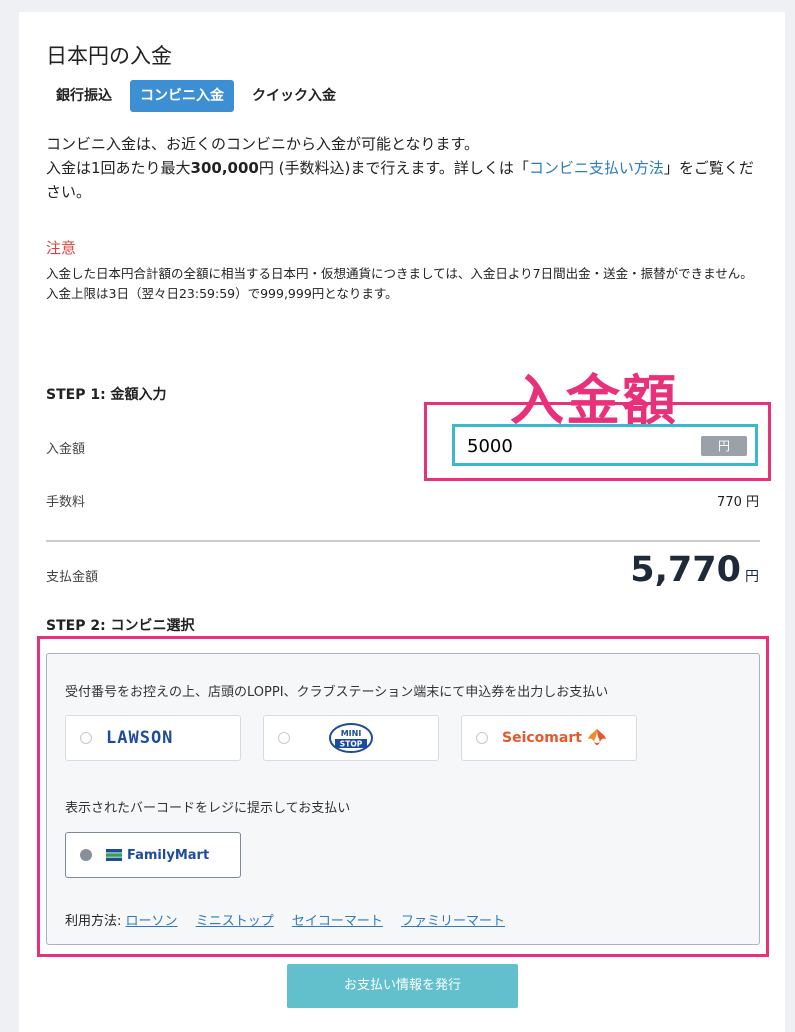 This screenshot has width=795, height=1032. I want to click on seicomart-logo: Seicomart, so click(555, 738).